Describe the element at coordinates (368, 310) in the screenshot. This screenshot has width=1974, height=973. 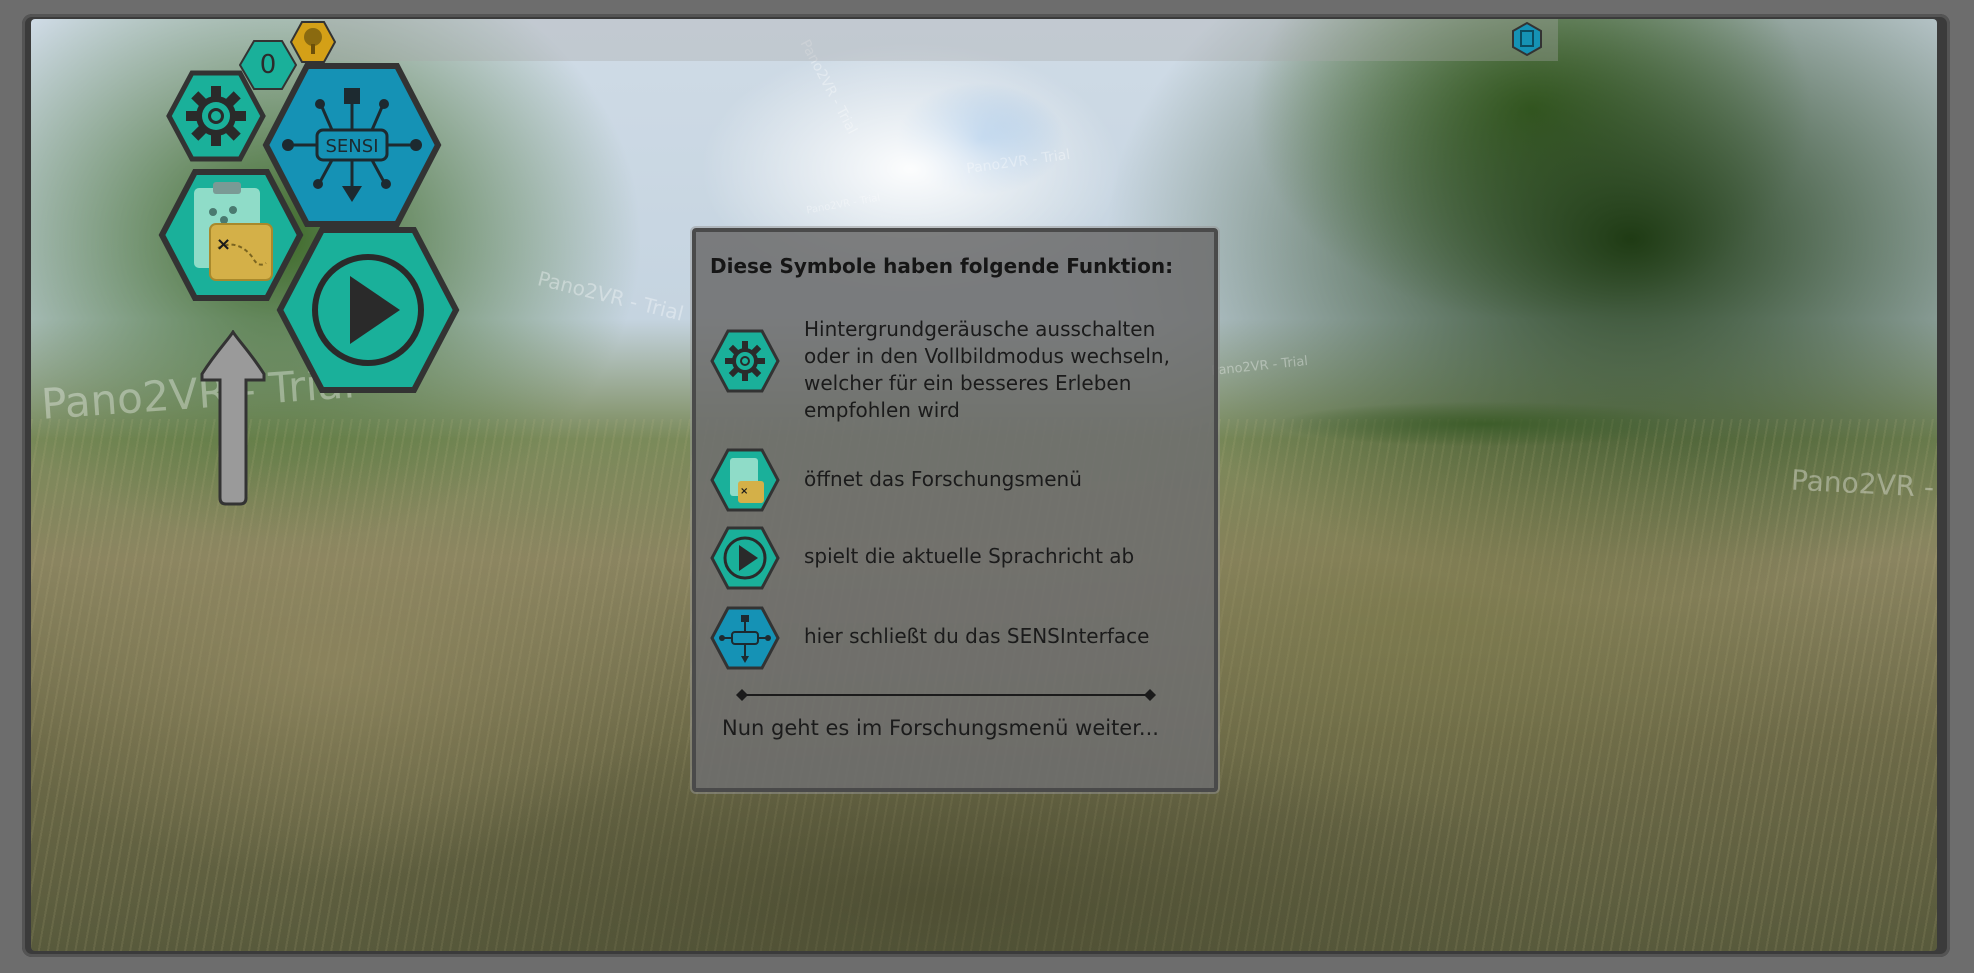
I see `play-button` at that location.